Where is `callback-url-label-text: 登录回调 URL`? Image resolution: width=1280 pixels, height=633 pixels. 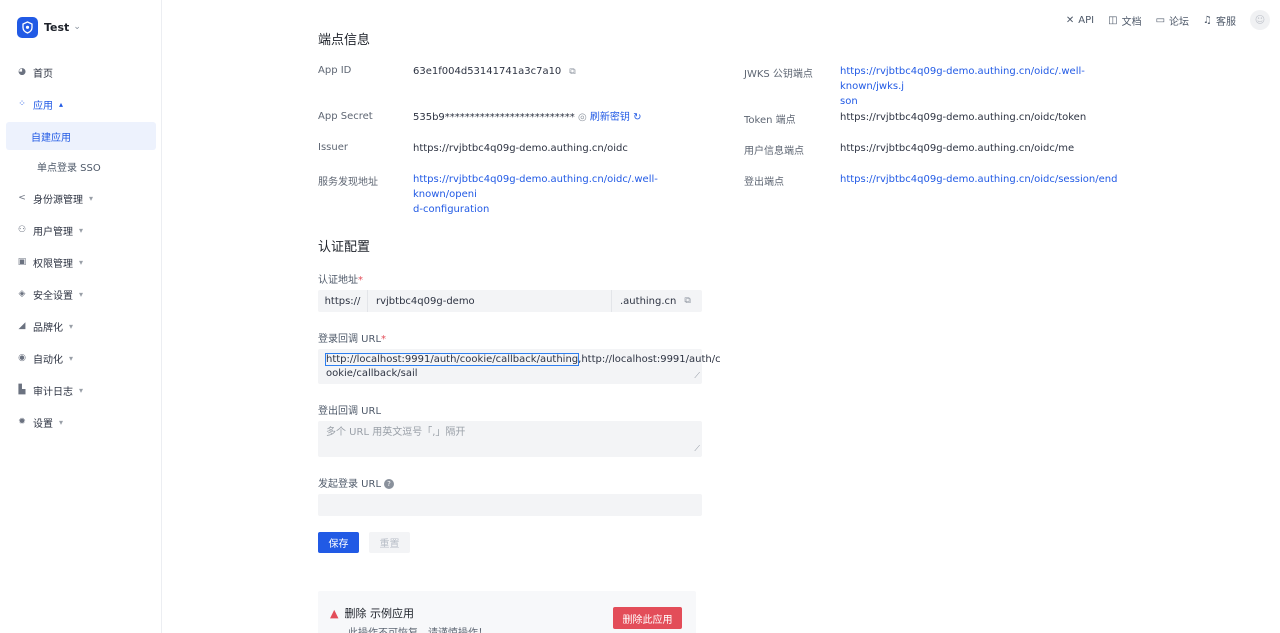
callback-url-label-text: 登录回调 URL is located at coordinates (350, 339).